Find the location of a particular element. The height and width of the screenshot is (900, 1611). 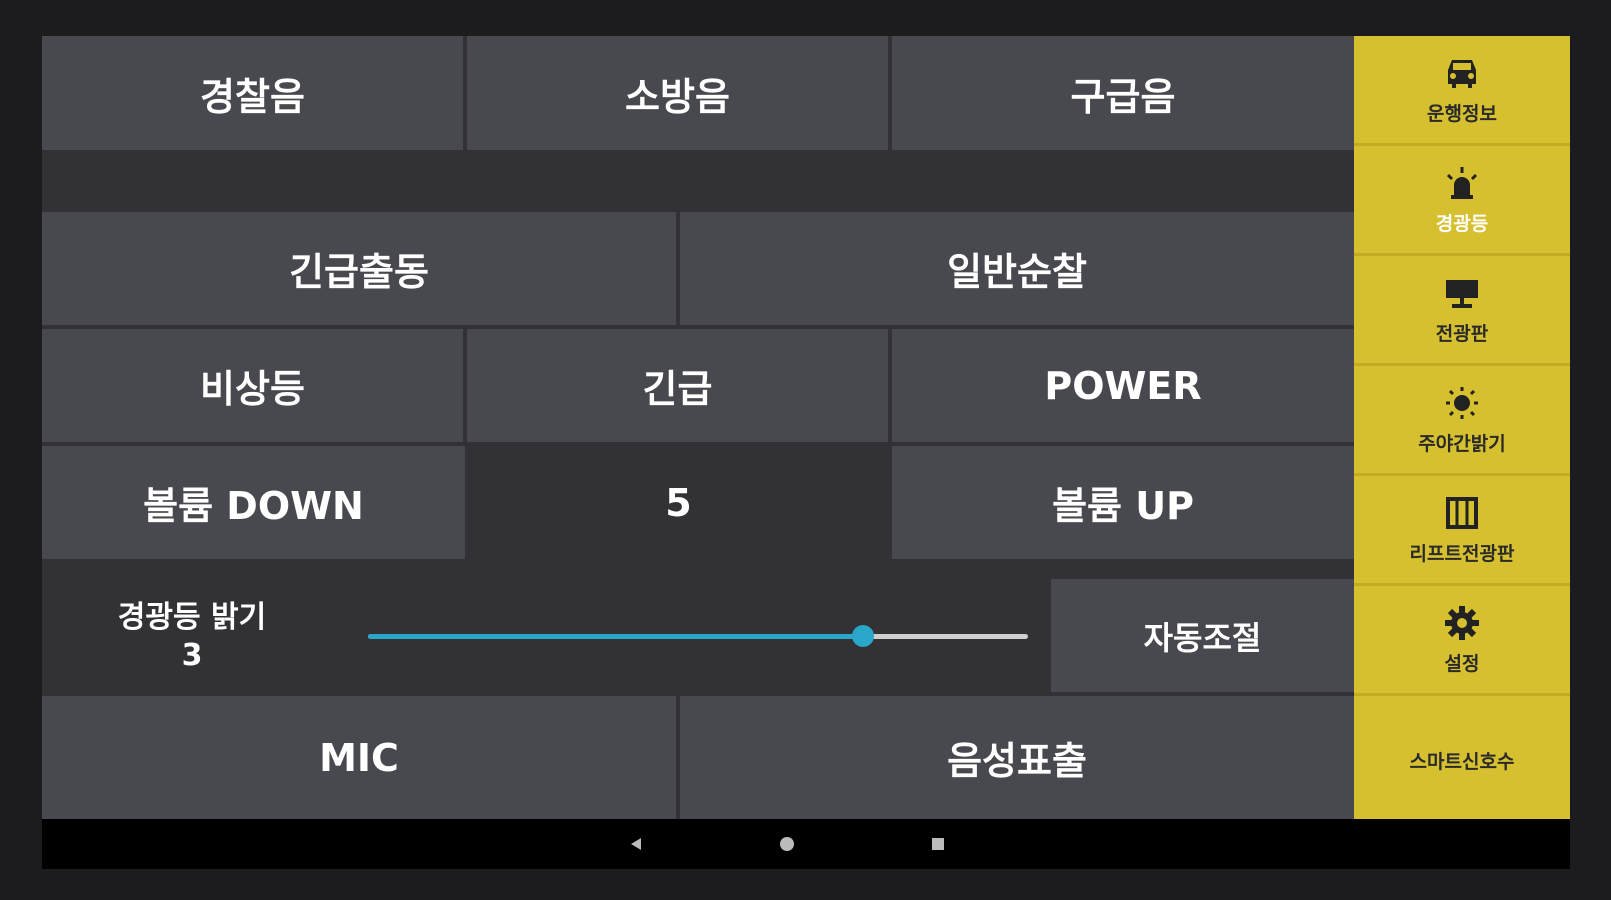

display-board-icon is located at coordinates (1462, 293).